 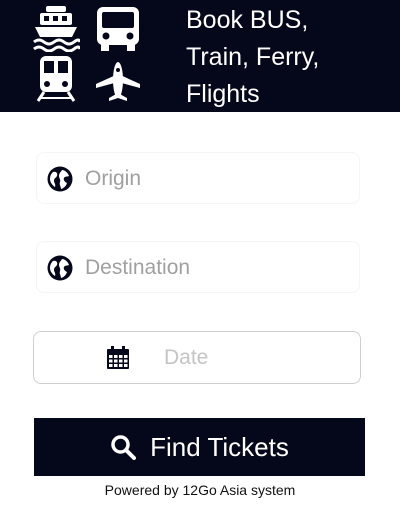 What do you see at coordinates (113, 178) in the screenshot?
I see `origin-placeholder: Origin` at bounding box center [113, 178].